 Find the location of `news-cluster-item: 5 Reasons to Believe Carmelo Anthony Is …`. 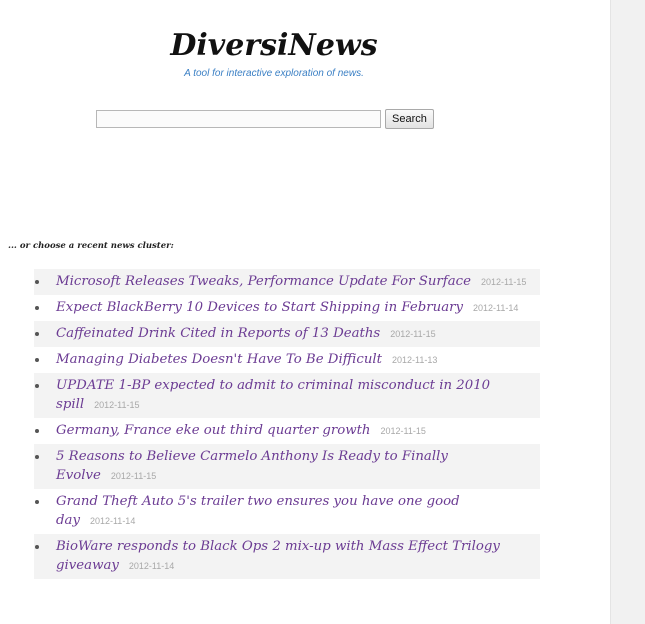

news-cluster-item: 5 Reasons to Believe Carmelo Anthony Is … is located at coordinates (287, 466).